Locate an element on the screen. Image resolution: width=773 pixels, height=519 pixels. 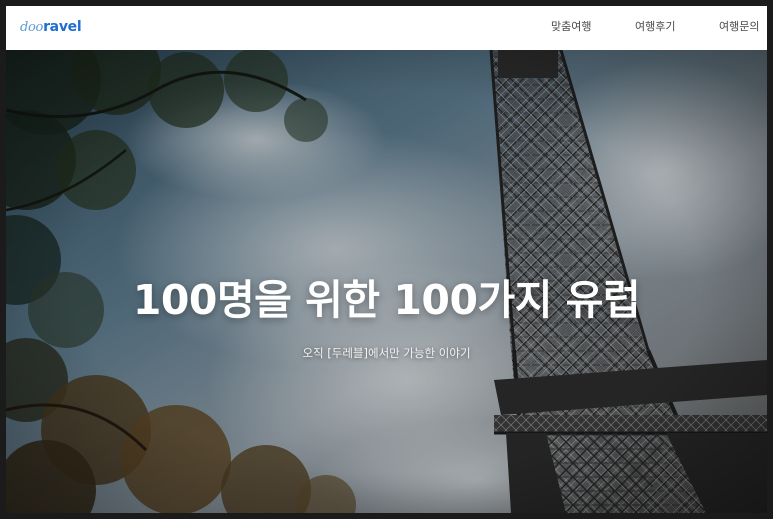
site-logo: dooravel is located at coordinates (51, 27).